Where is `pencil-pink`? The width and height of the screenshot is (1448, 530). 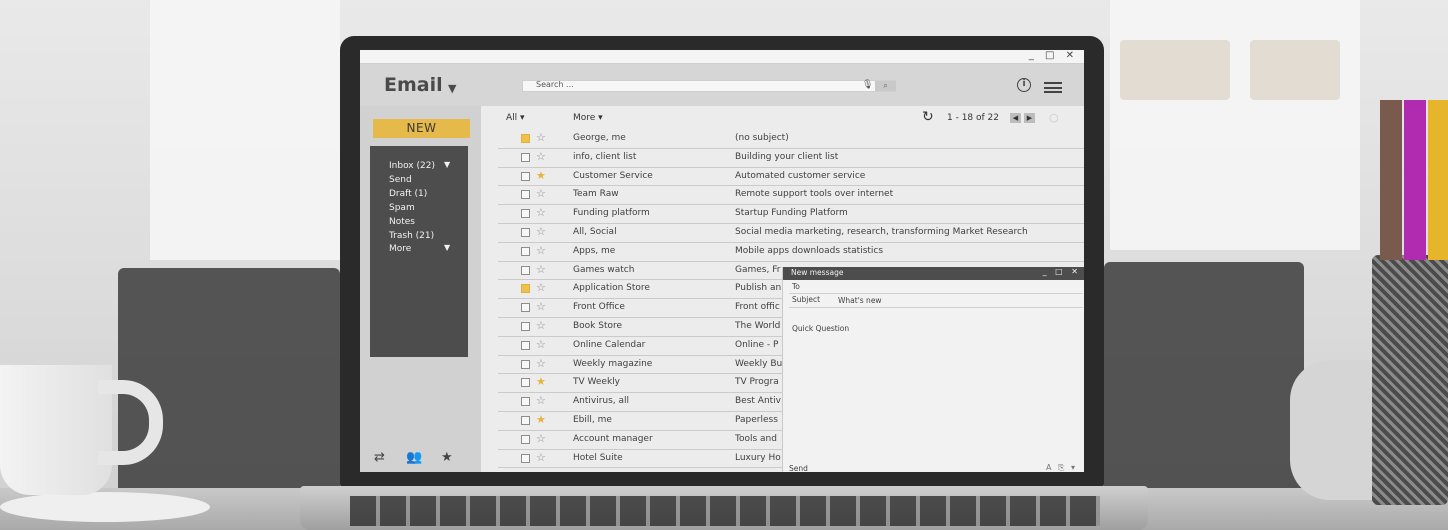 pencil-pink is located at coordinates (1415, 180).